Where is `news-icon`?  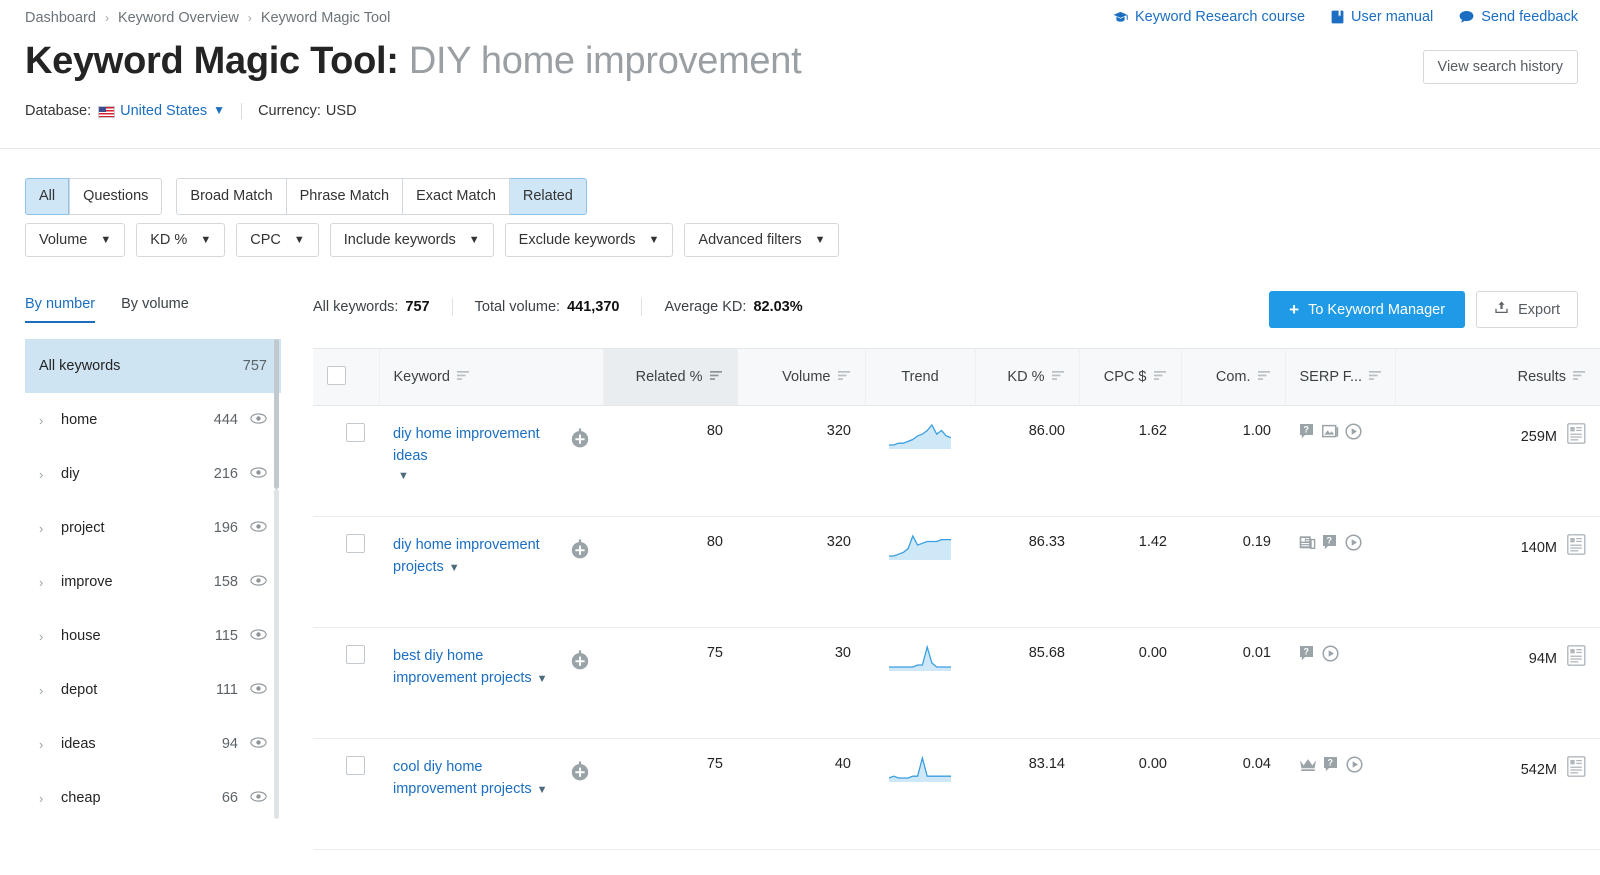
news-icon is located at coordinates (1307, 544).